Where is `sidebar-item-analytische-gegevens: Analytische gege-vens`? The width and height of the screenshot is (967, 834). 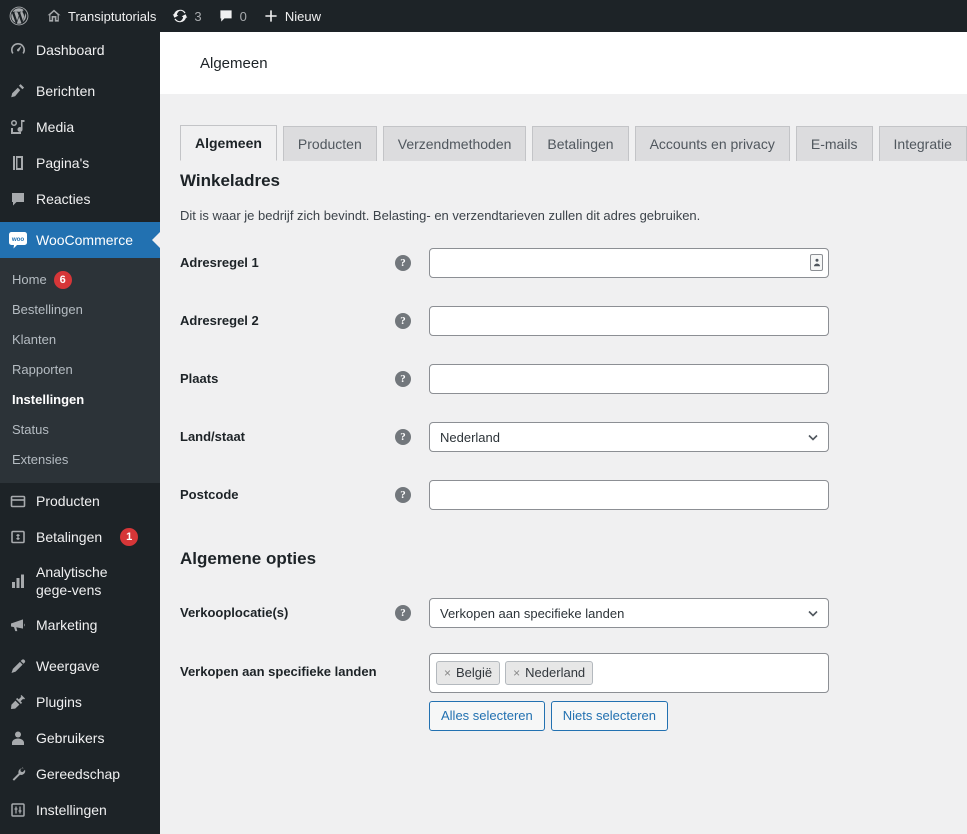 sidebar-item-analytische-gegevens: Analytische gege-vens is located at coordinates (80, 581).